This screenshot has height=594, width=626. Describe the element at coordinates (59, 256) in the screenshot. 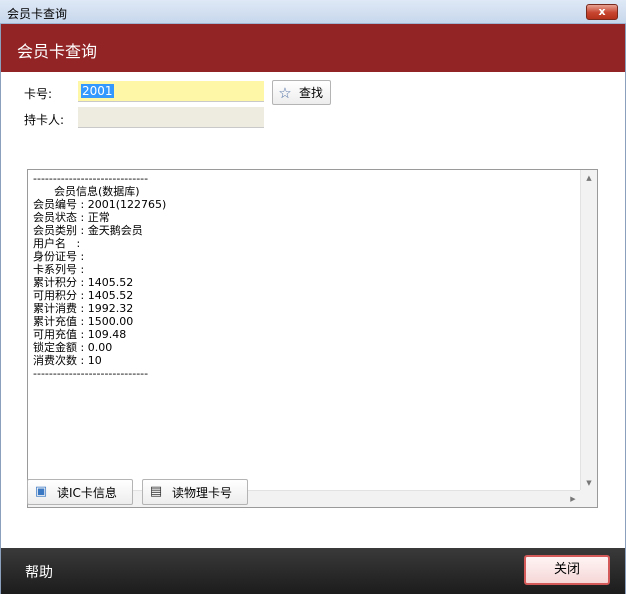

I see `info-line: 身份证号 :` at that location.